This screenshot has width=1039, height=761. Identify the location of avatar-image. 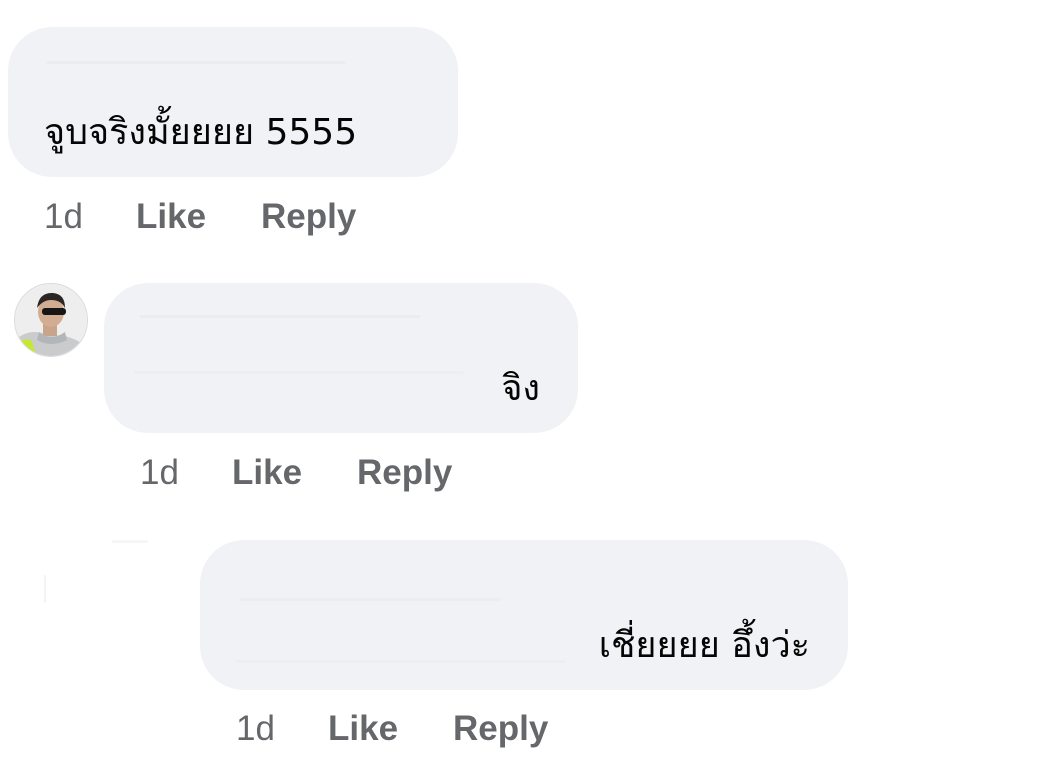
(51, 320).